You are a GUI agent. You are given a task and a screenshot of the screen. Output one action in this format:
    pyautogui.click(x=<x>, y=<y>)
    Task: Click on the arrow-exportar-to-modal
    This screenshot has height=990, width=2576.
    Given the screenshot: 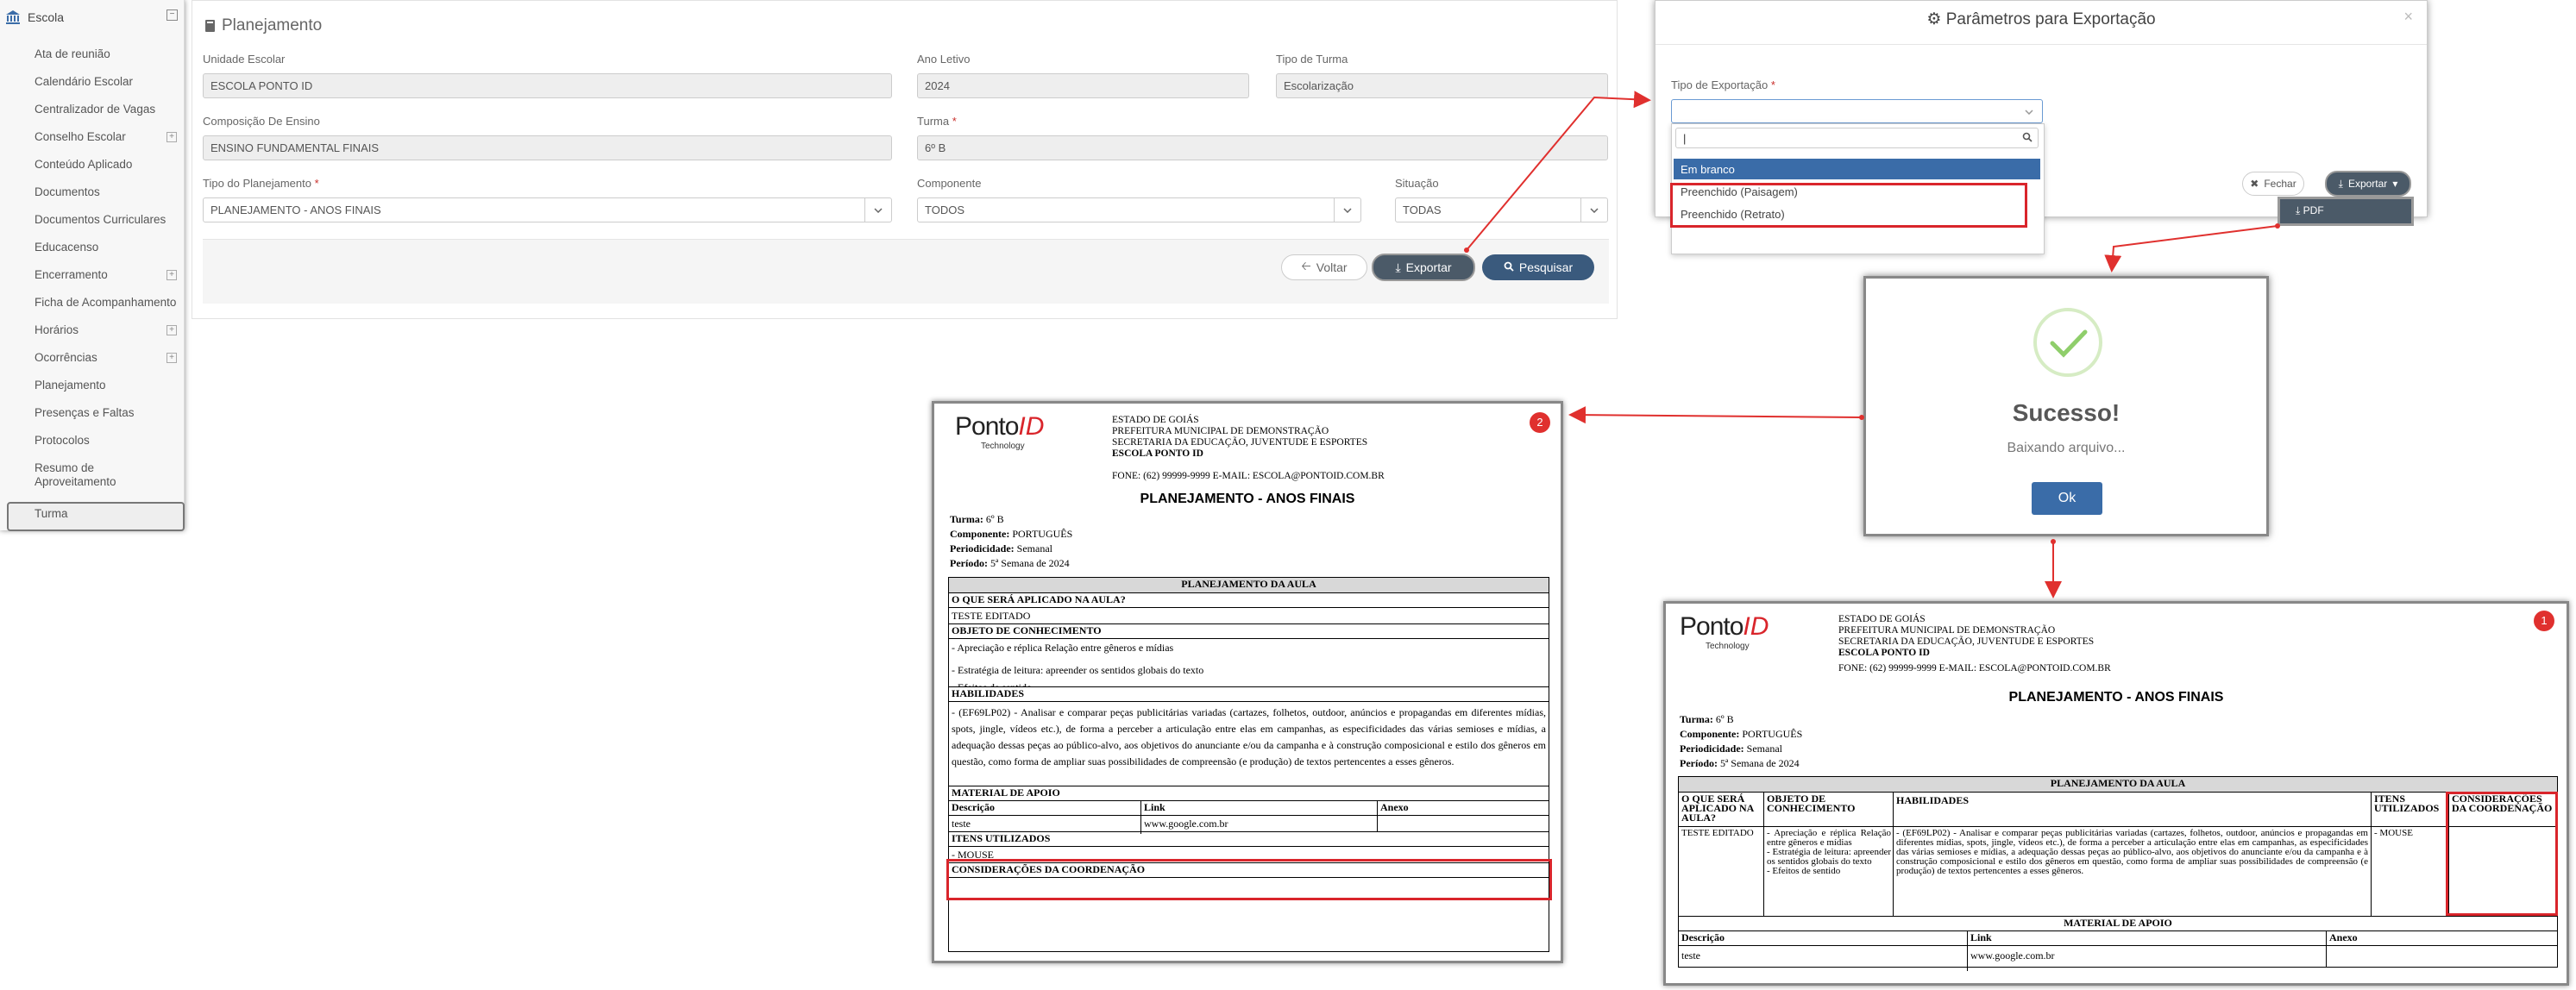 What is the action you would take?
    pyautogui.click(x=1558, y=171)
    